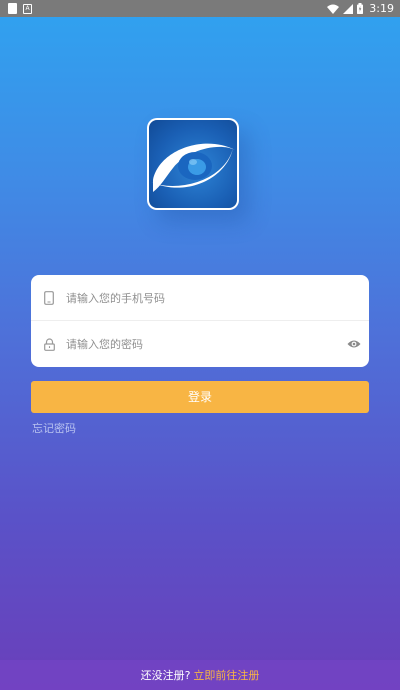  I want to click on login-form-card, so click(200, 321).